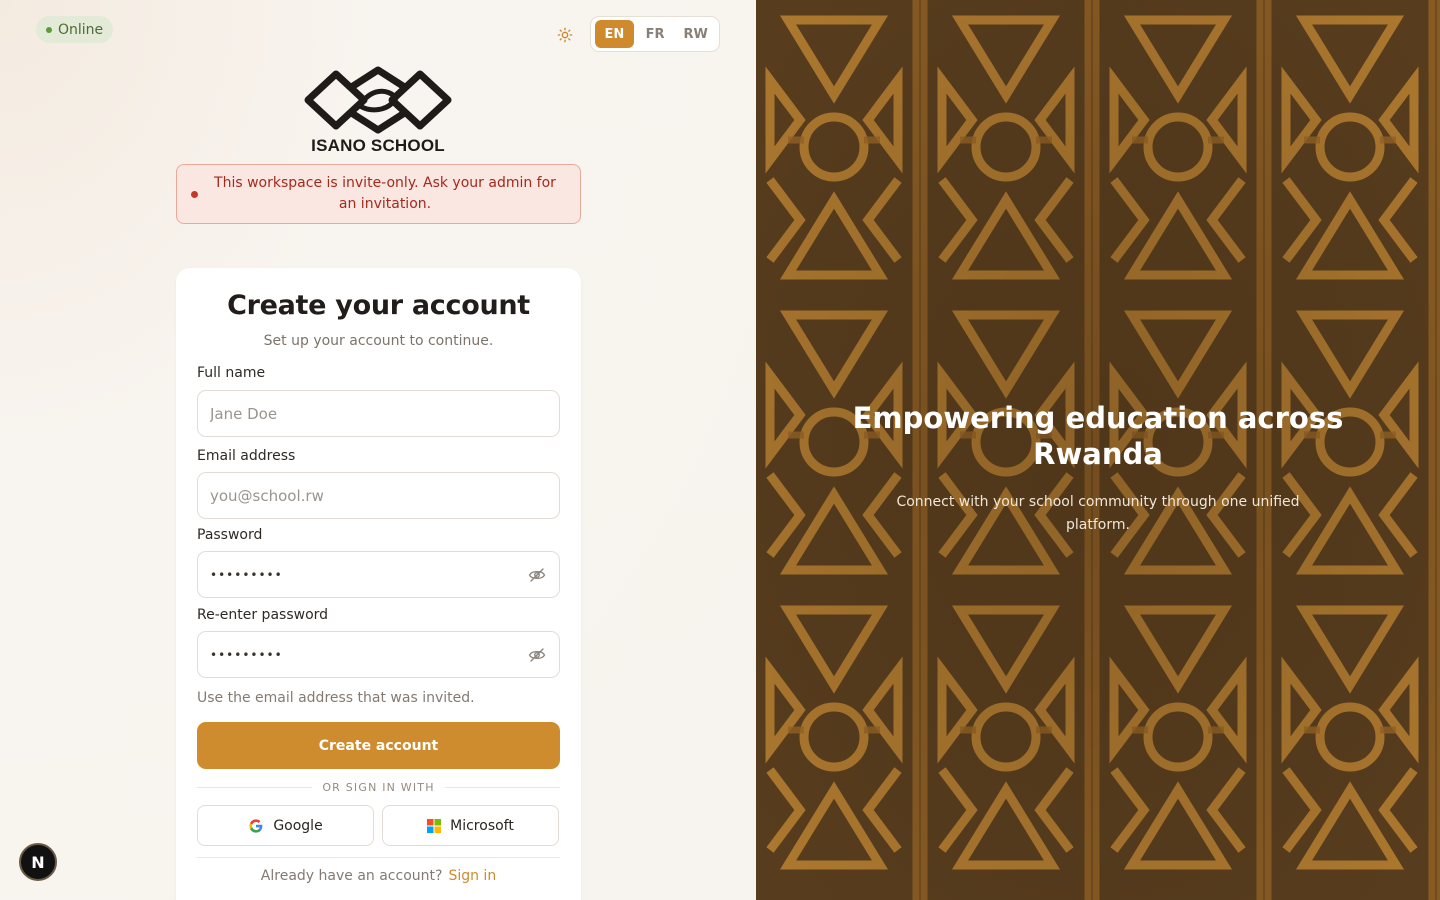 The width and height of the screenshot is (1440, 900). What do you see at coordinates (256, 825) in the screenshot?
I see `google-icon` at bounding box center [256, 825].